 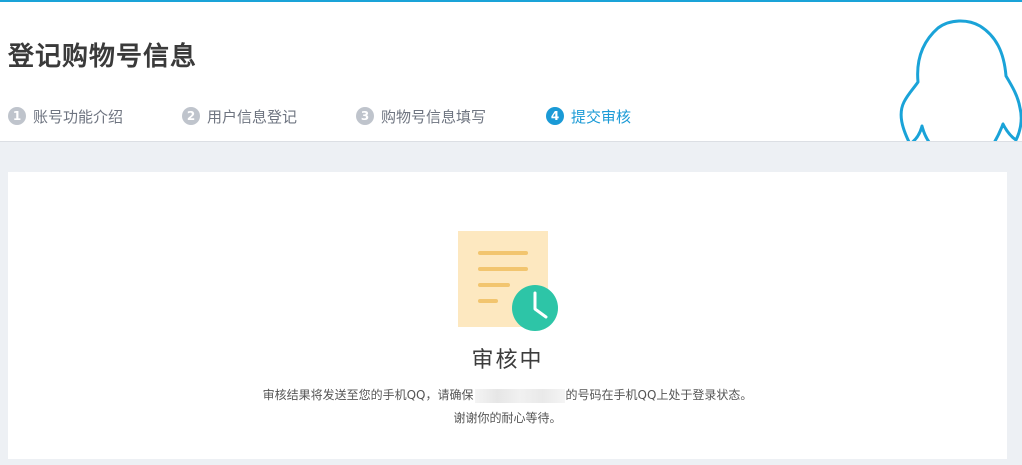 What do you see at coordinates (17, 116) in the screenshot?
I see `step-number: 1` at bounding box center [17, 116].